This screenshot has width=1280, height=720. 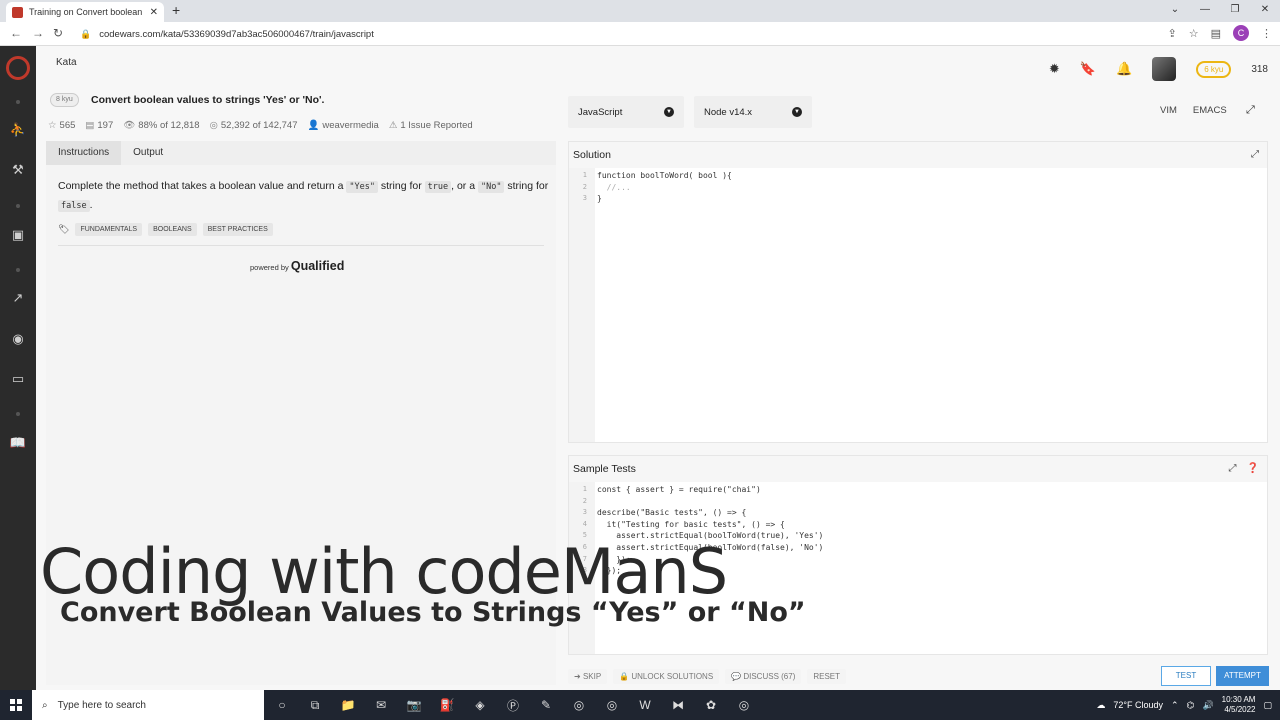 I want to click on fullscreen-icon: ⤢, so click(x=1250, y=110).